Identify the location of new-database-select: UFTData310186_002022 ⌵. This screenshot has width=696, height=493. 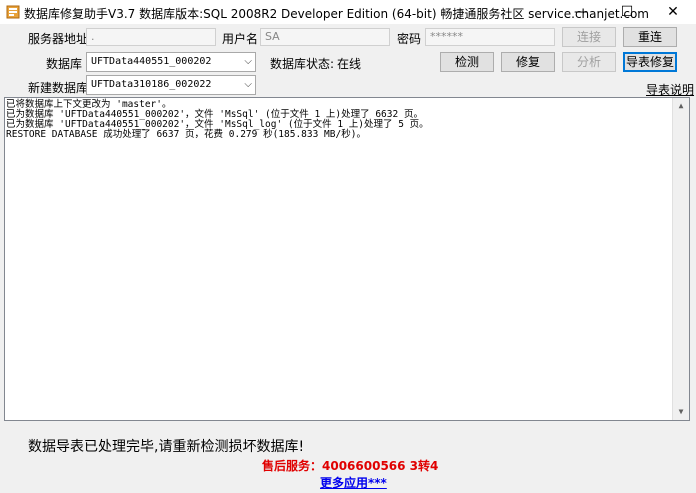
(171, 85).